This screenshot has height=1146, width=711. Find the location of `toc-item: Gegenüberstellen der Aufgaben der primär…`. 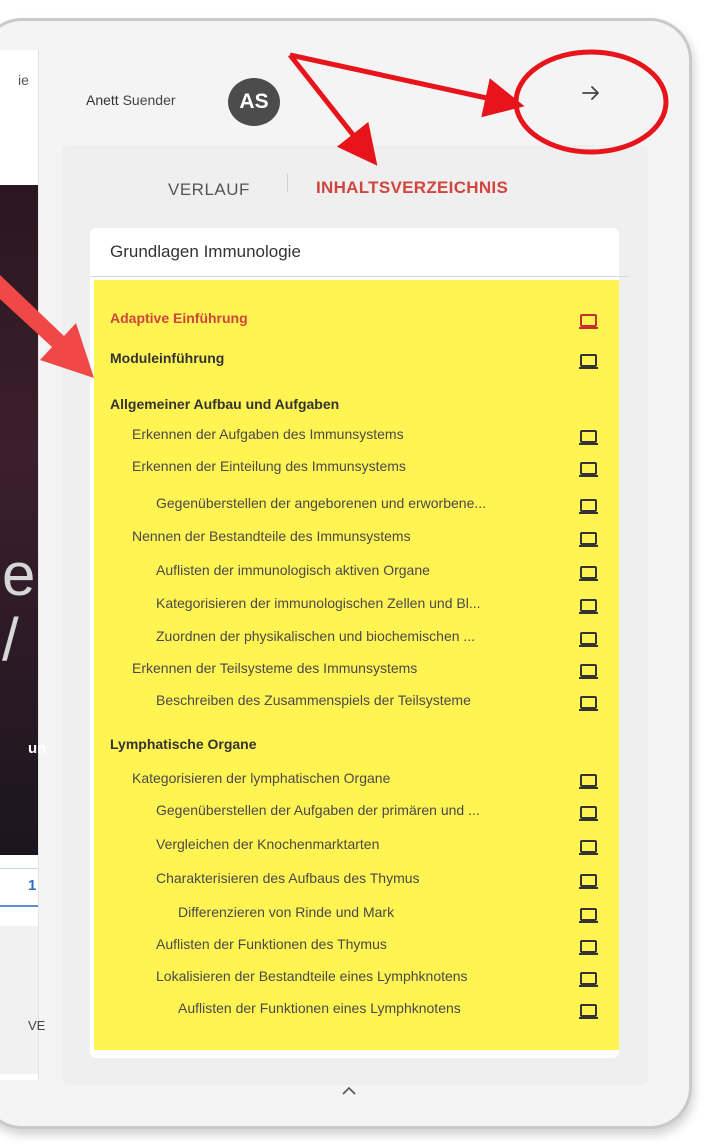

toc-item: Gegenüberstellen der Aufgaben der primär… is located at coordinates (318, 810).